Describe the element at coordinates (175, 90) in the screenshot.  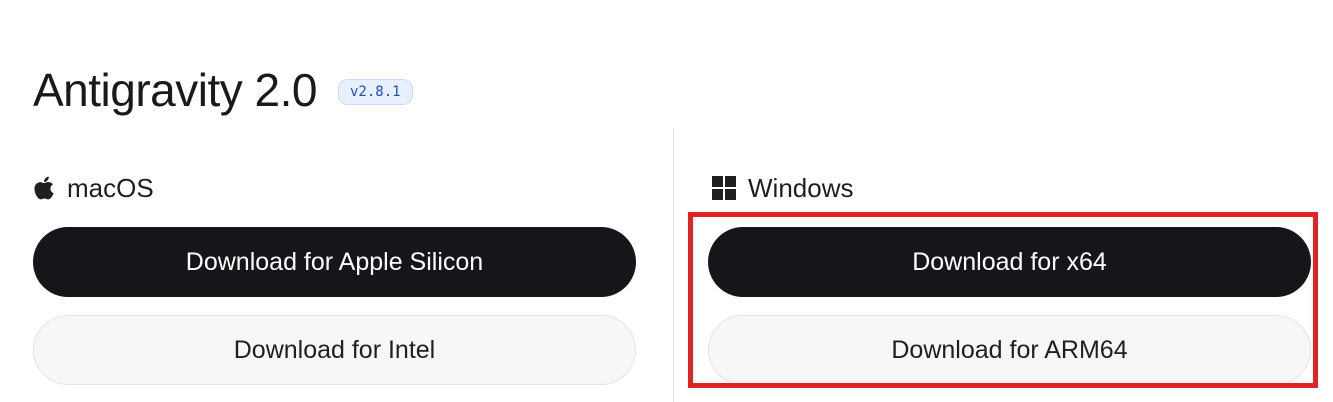
I see `app-title: Antigravity 2.0` at that location.